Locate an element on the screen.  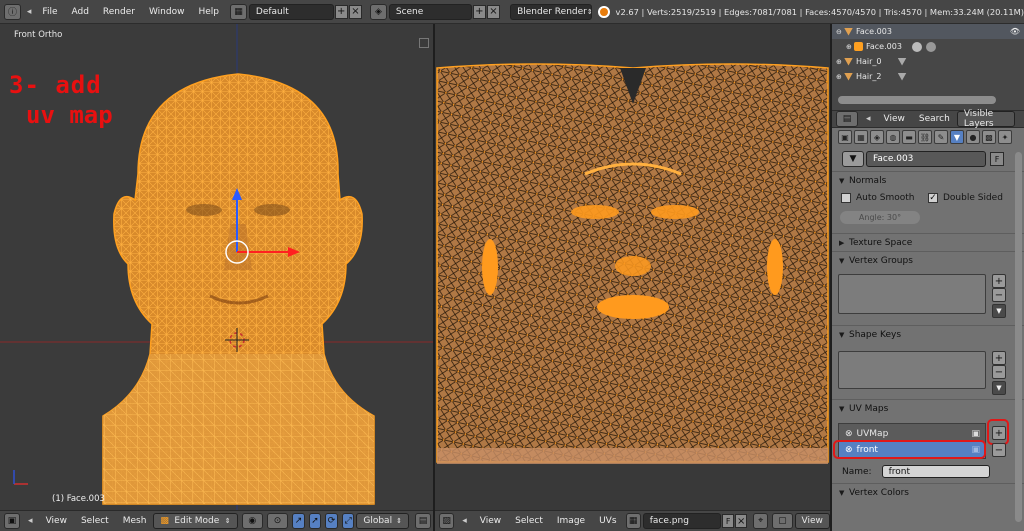
screen-layout-icon: ▦ is located at coordinates (238, 11).